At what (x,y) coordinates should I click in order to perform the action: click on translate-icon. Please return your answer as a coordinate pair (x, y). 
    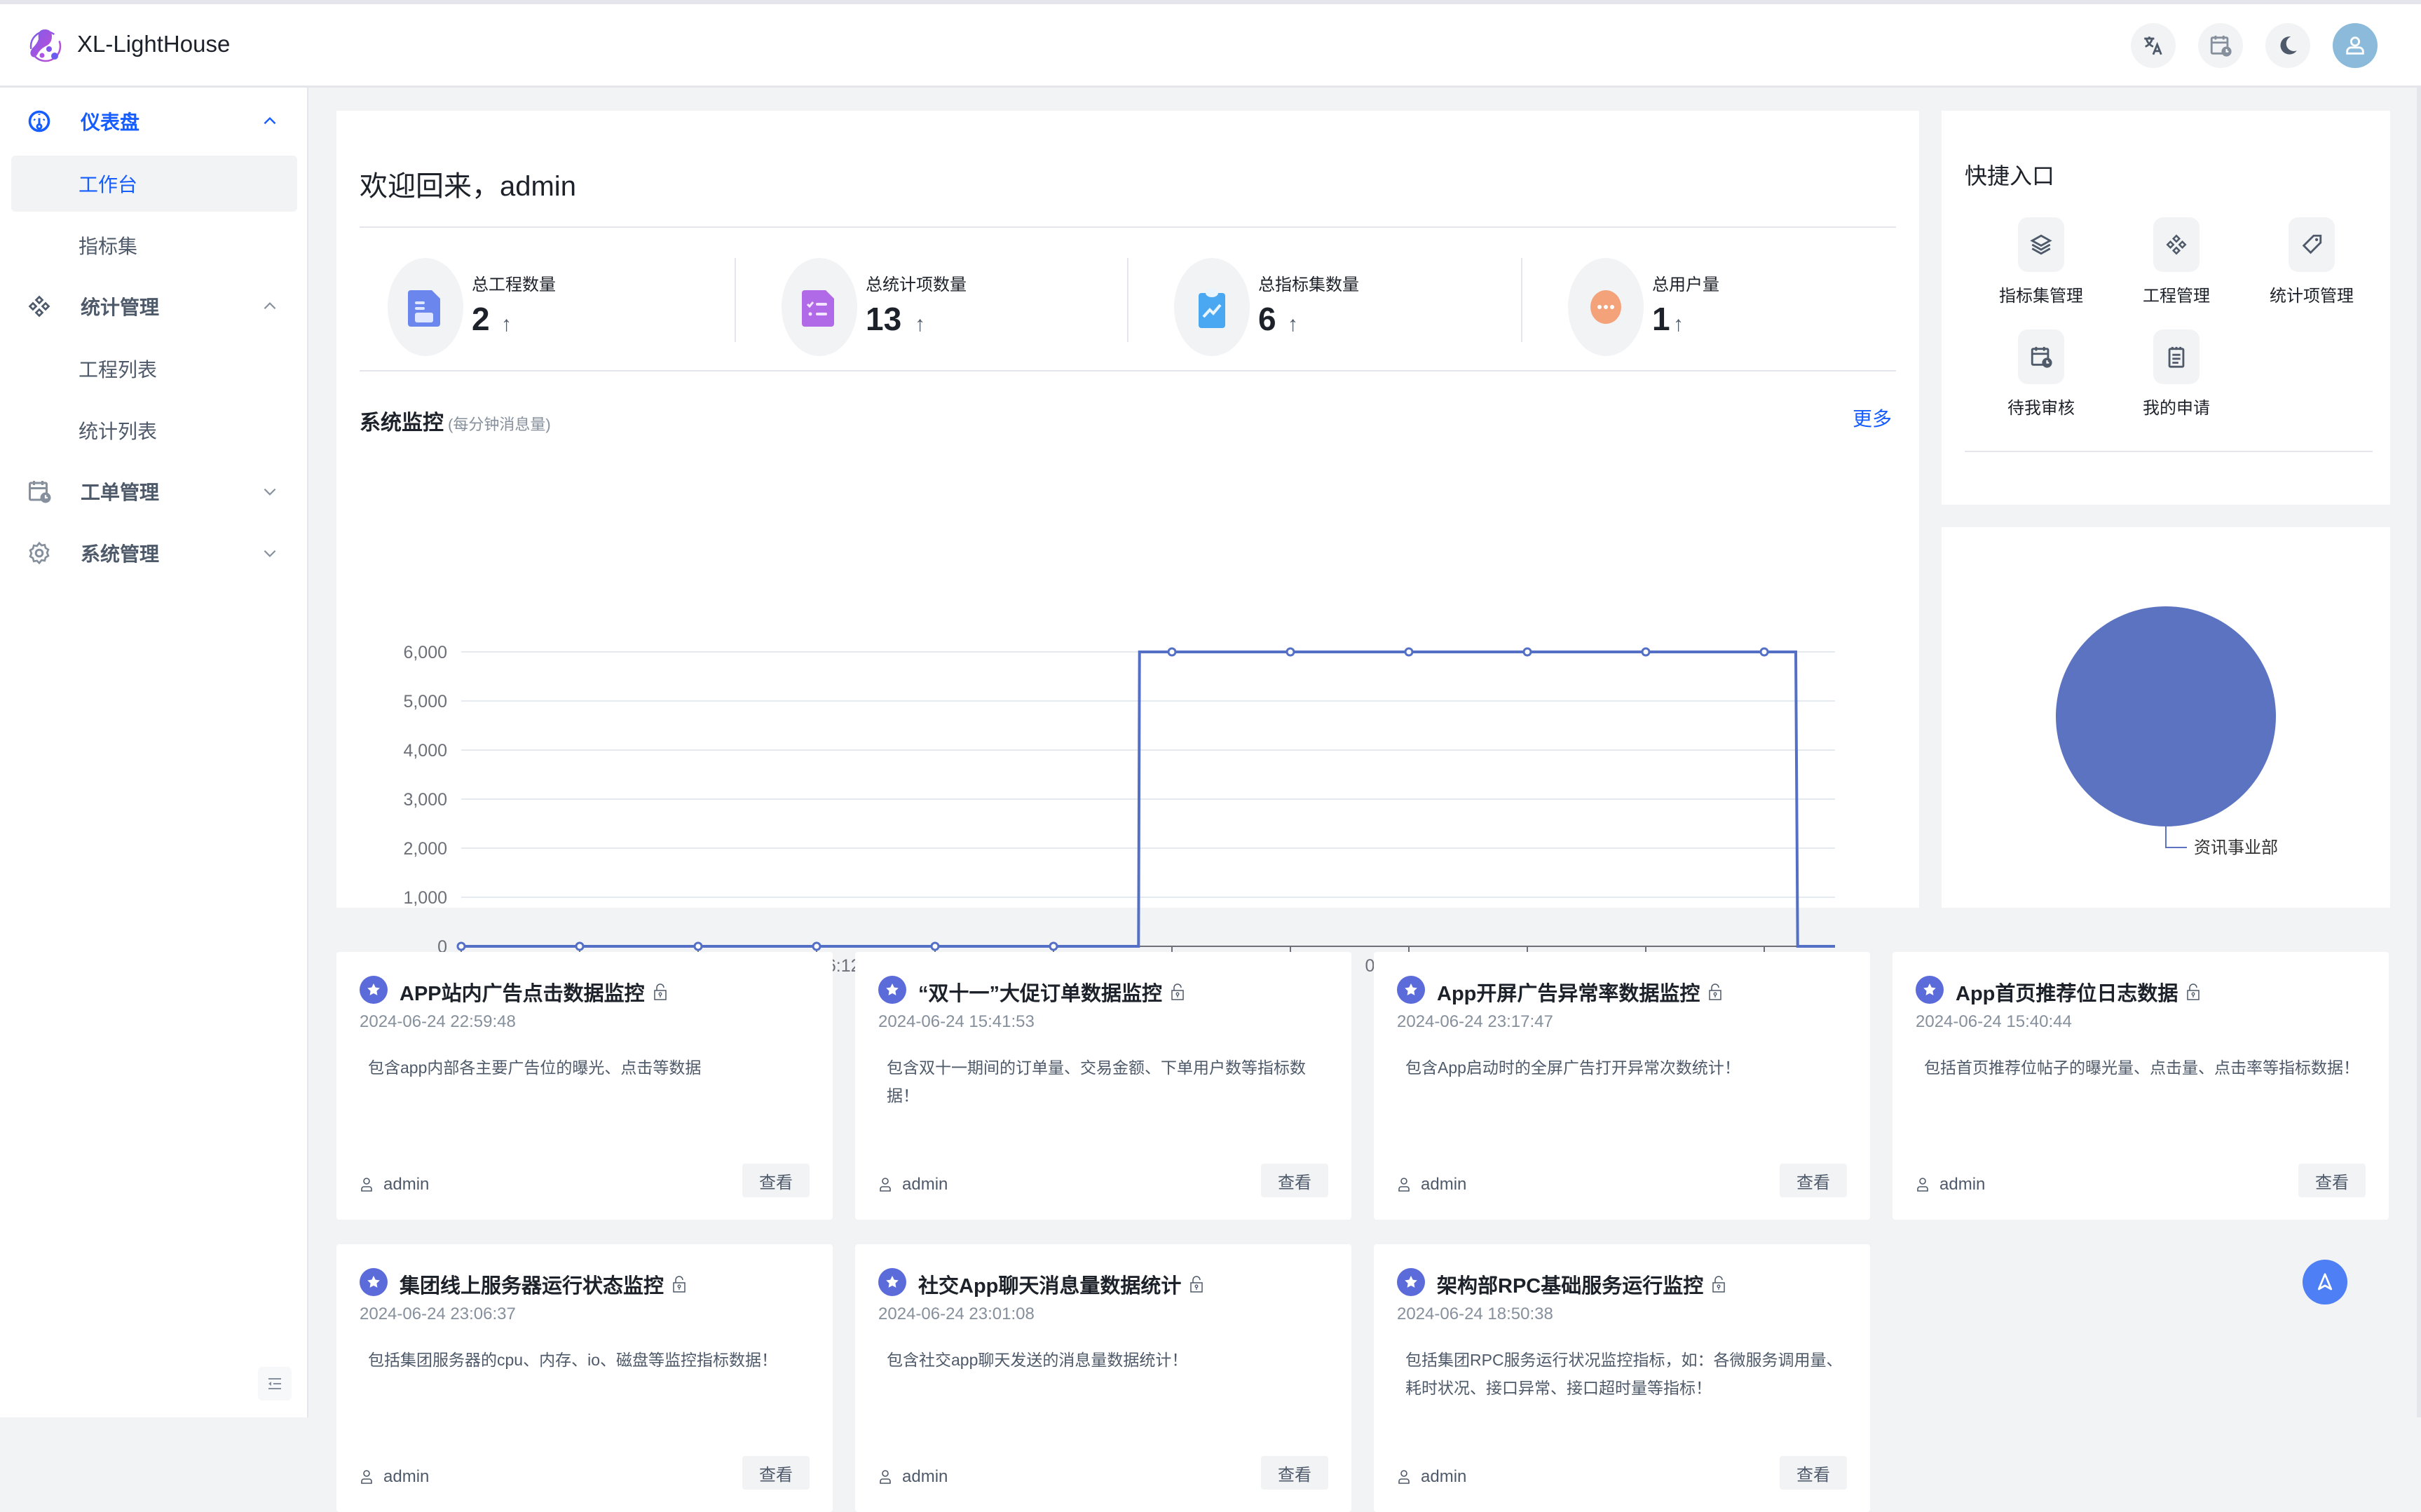
    Looking at the image, I should click on (2153, 46).